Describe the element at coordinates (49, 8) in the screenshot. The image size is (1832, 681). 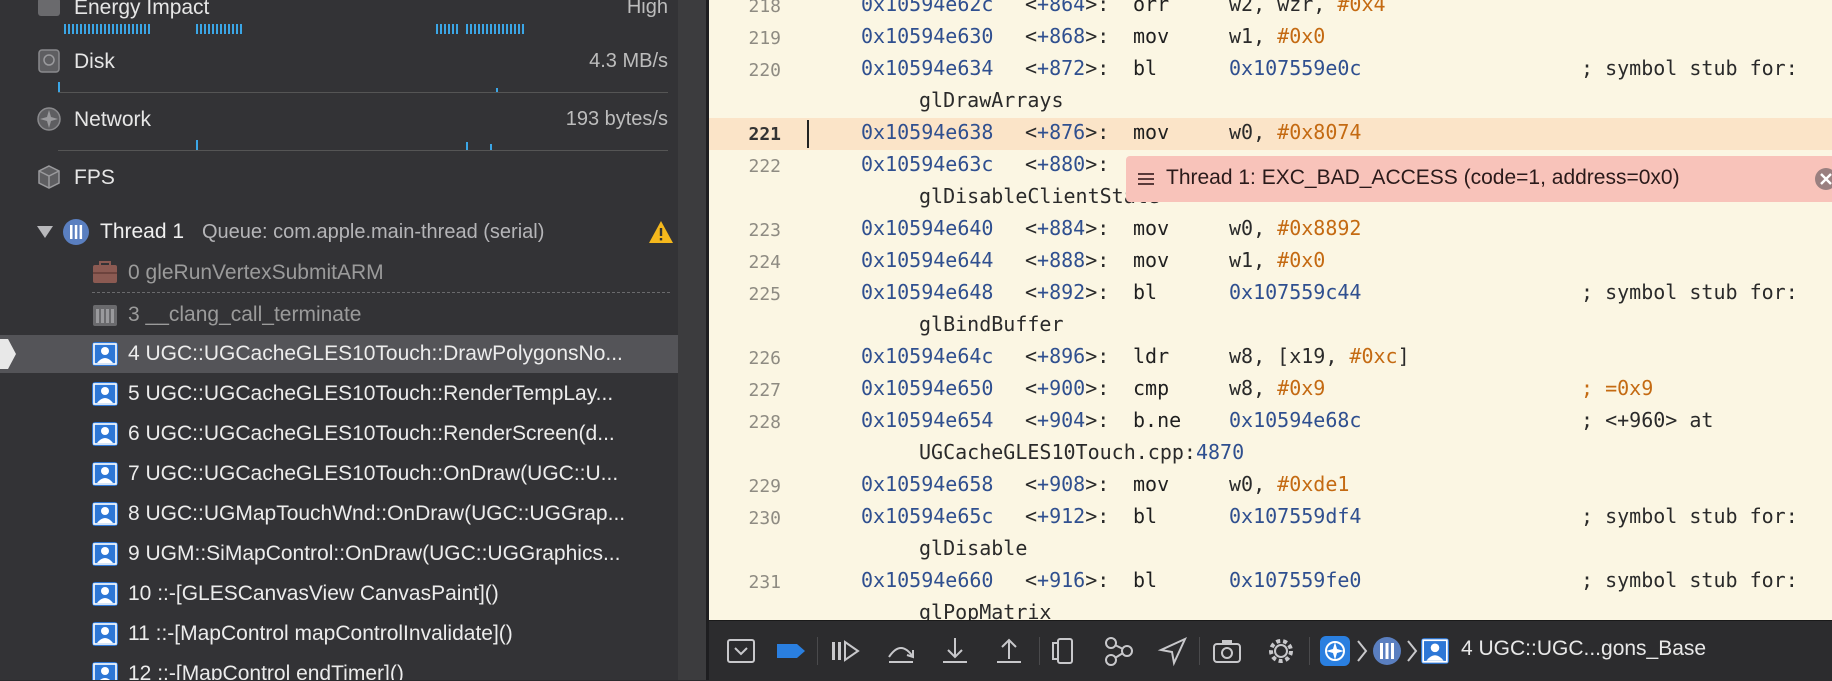
I see `energy-icon` at that location.